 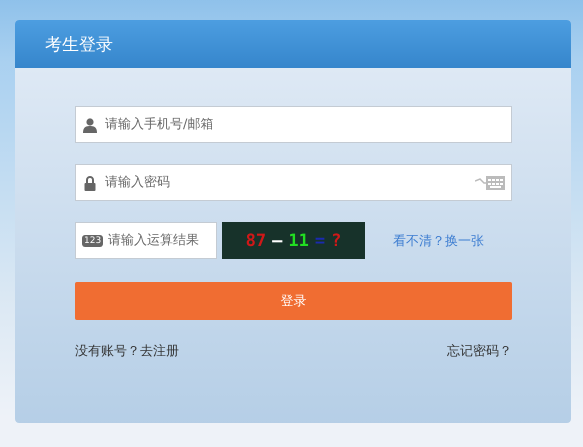 I want to click on person-icon, so click(x=90, y=124).